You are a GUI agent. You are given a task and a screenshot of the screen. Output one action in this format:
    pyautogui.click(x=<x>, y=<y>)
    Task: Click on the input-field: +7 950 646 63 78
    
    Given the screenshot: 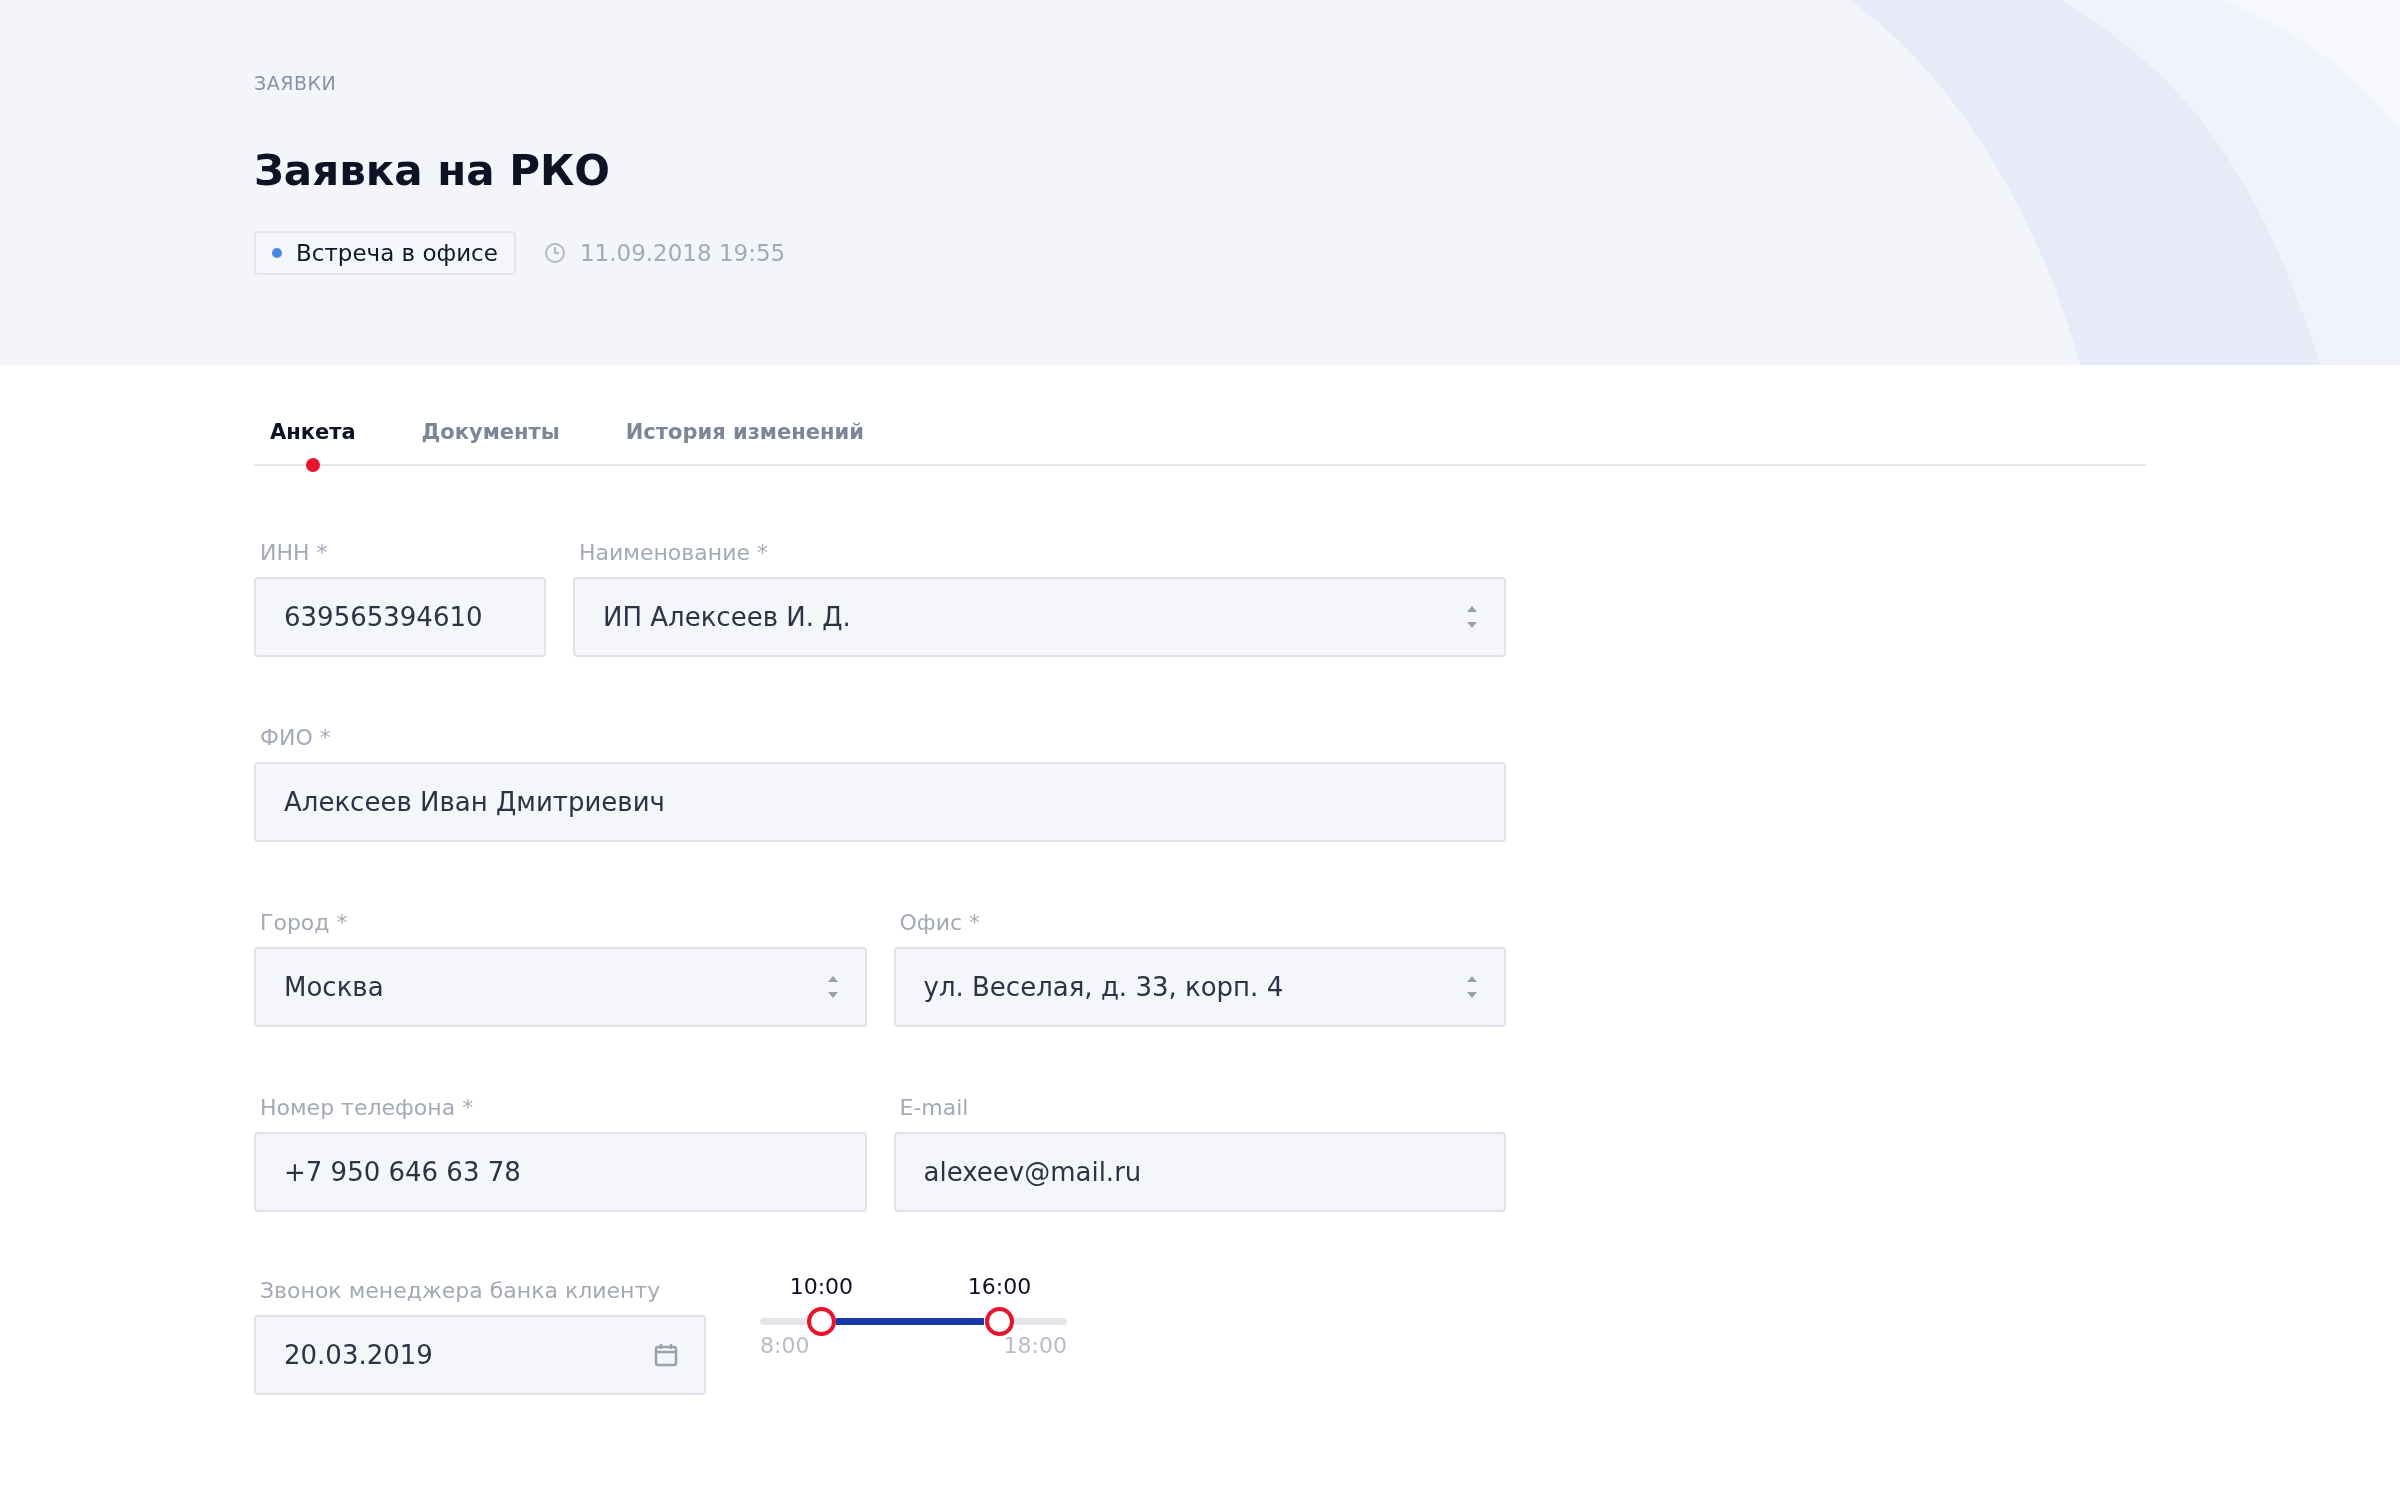 What is the action you would take?
    pyautogui.click(x=560, y=1172)
    